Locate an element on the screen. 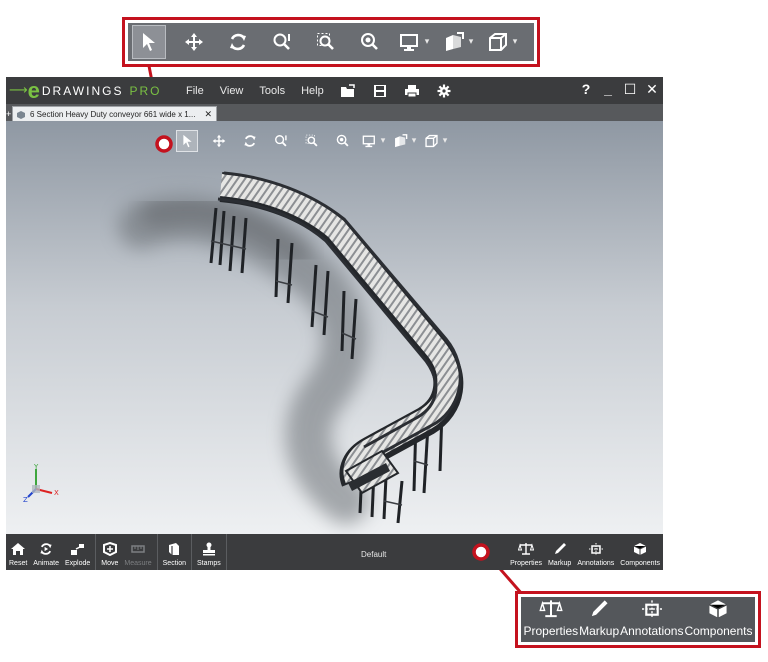 The width and height of the screenshot is (768, 662). callout-properties-label: Properties is located at coordinates (551, 631).